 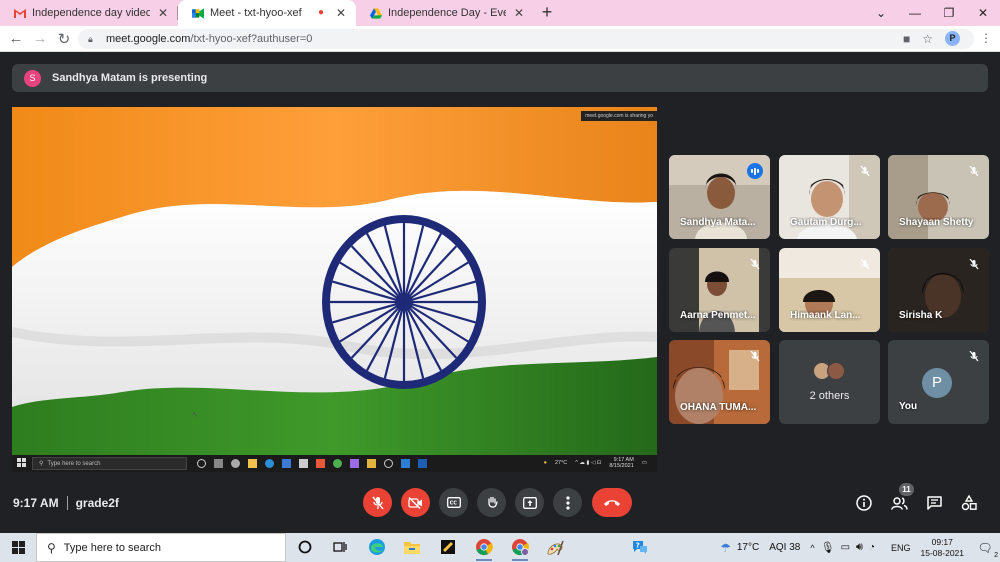 I want to click on shared-taskview-icon, so click(x=218, y=463).